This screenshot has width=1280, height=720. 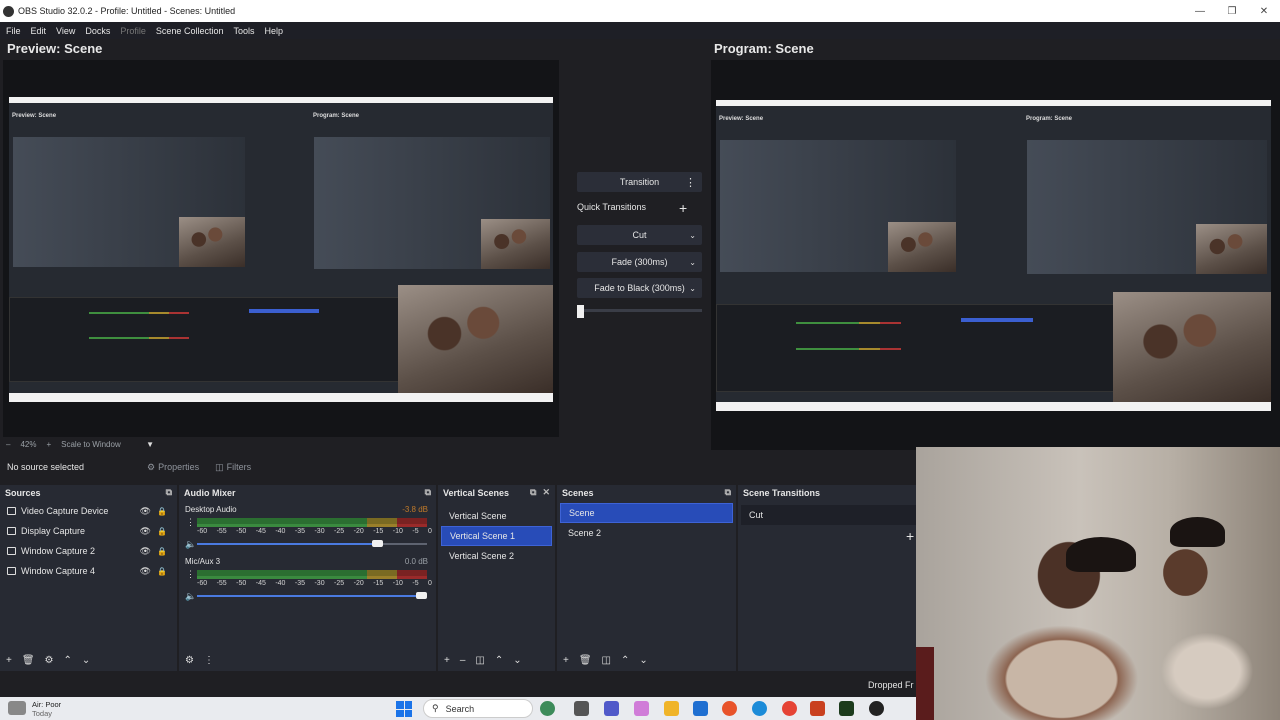 I want to click on filters-button: ◫ Filters, so click(x=233, y=467).